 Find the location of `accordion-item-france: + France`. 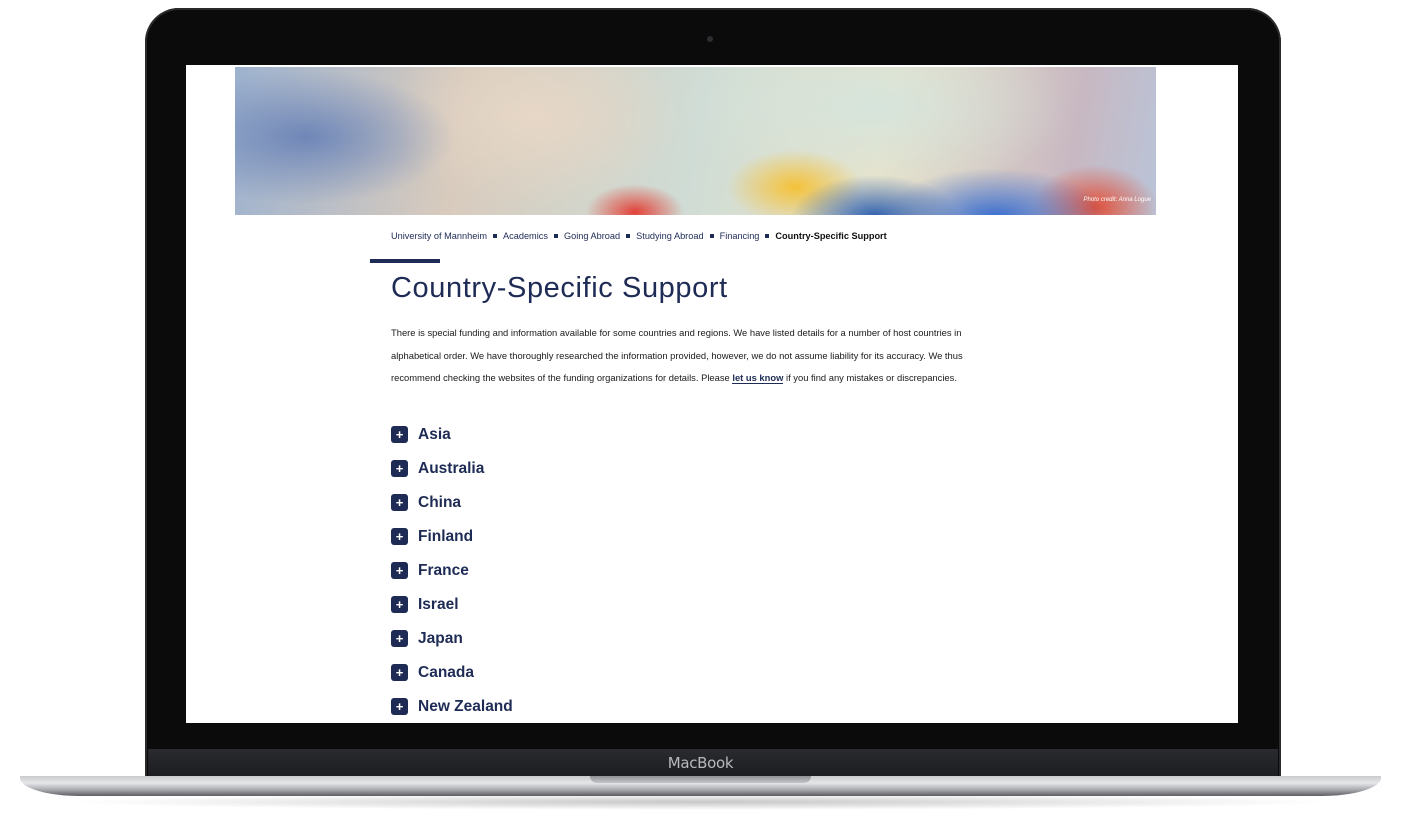

accordion-item-france: + France is located at coordinates (452, 579).